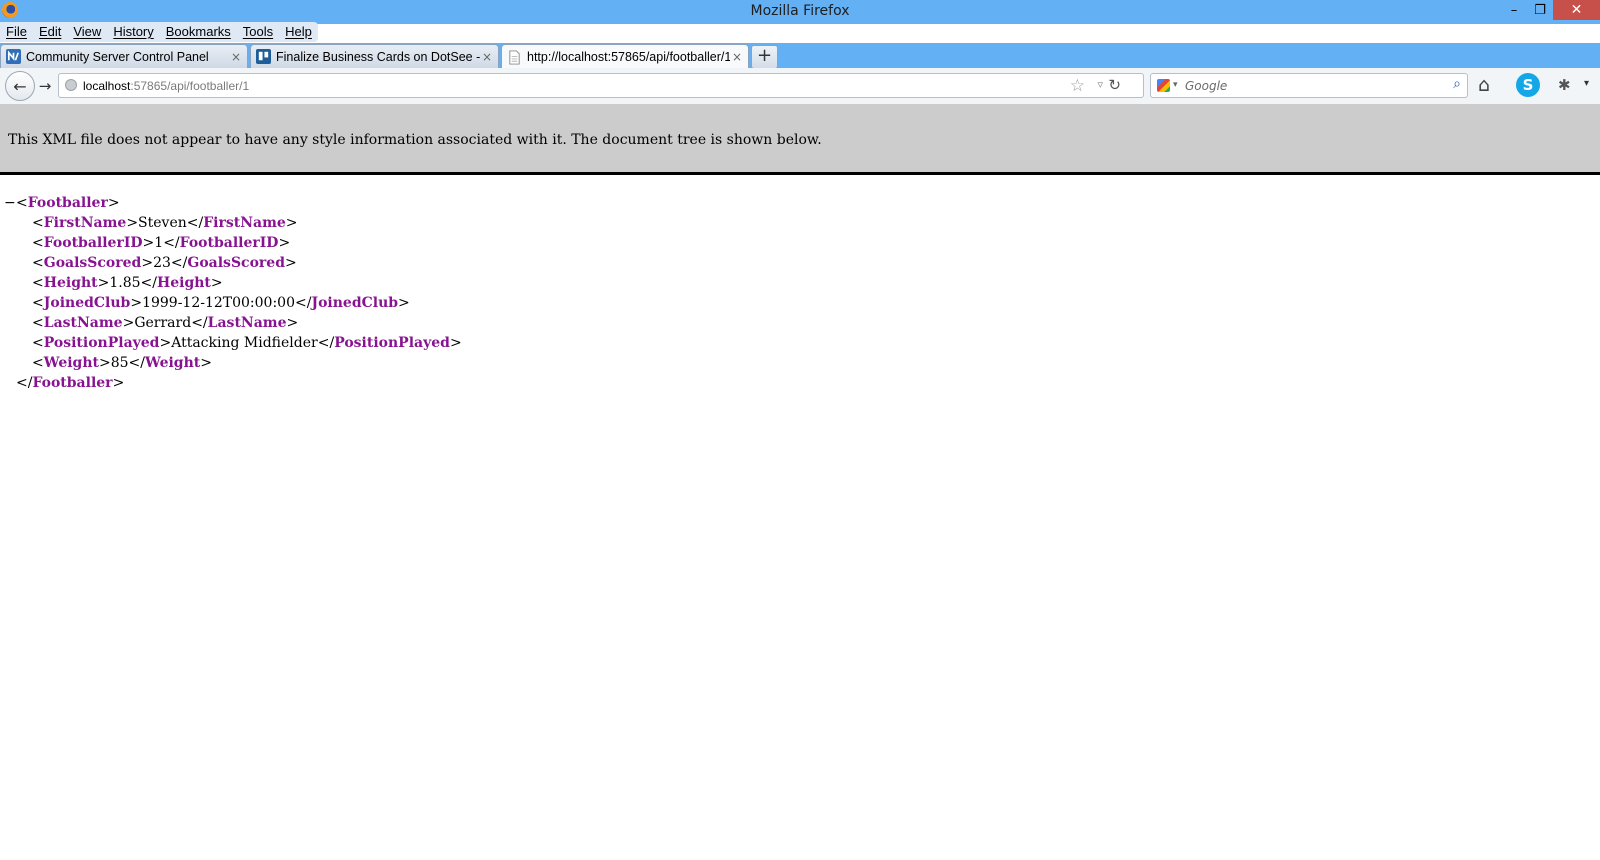 The height and width of the screenshot is (860, 1600). Describe the element at coordinates (244, 343) in the screenshot. I see `xml-value: Attacking Midfielder` at that location.